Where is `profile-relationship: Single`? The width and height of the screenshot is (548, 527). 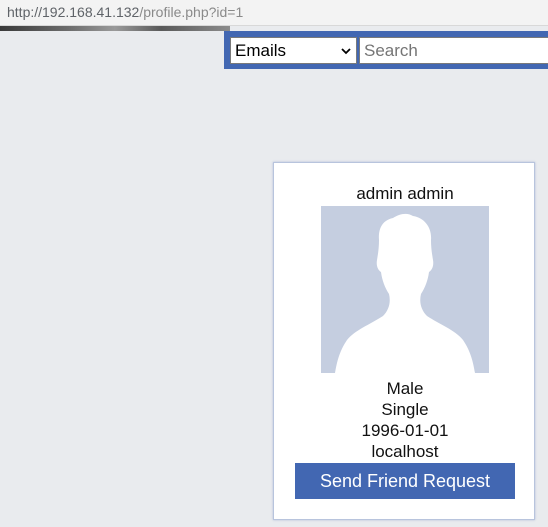 profile-relationship: Single is located at coordinates (405, 409).